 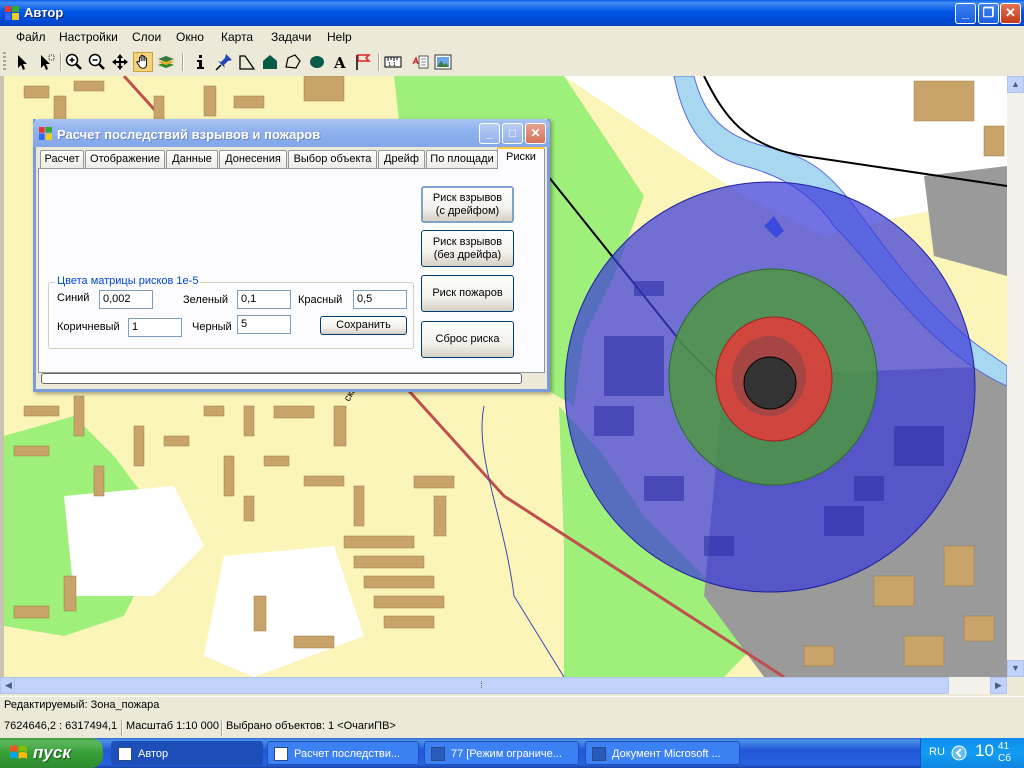 What do you see at coordinates (190, 37) in the screenshot?
I see `menu-window: Окно` at bounding box center [190, 37].